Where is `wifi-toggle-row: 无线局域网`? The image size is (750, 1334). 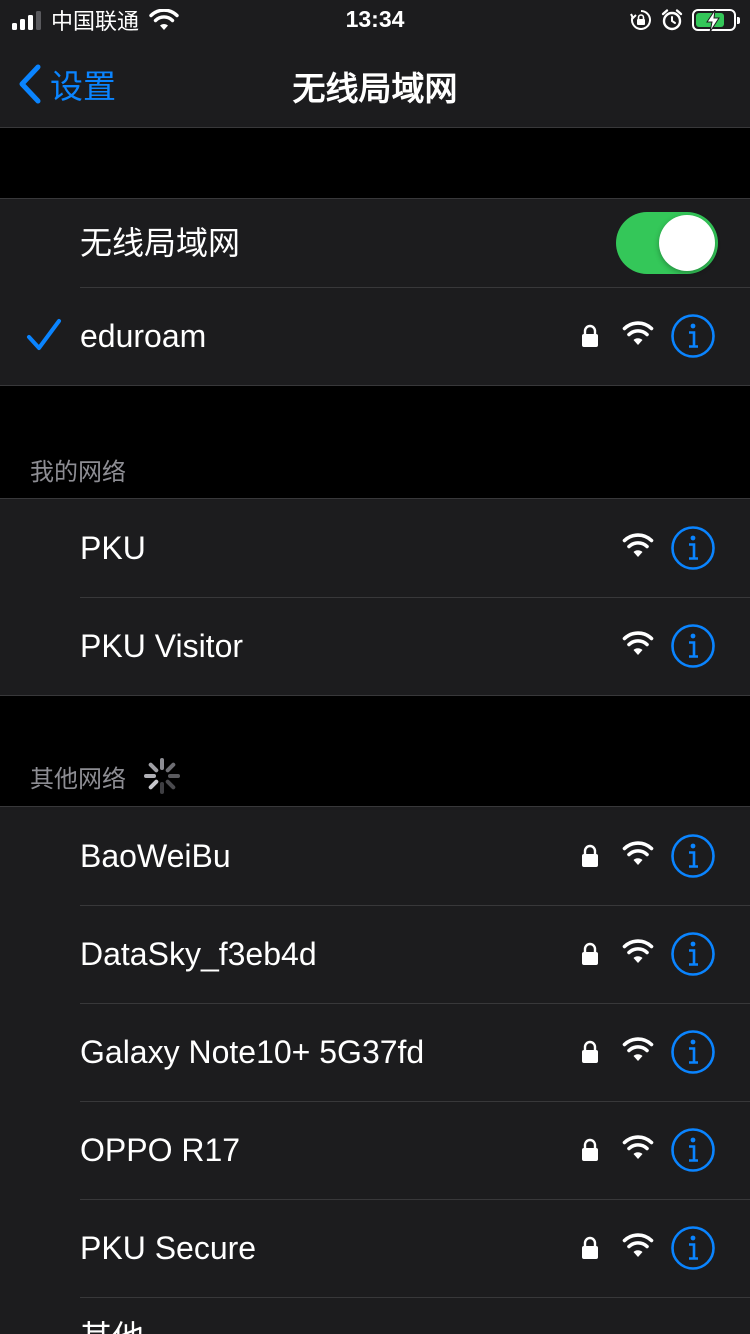 wifi-toggle-row: 无线局域网 is located at coordinates (375, 243).